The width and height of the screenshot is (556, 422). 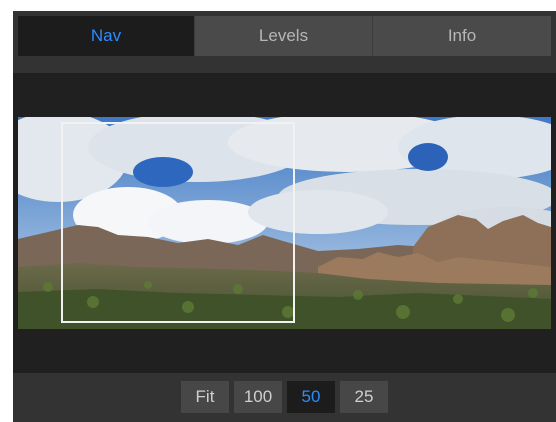 I want to click on zoom-100-button: 100, so click(x=258, y=397).